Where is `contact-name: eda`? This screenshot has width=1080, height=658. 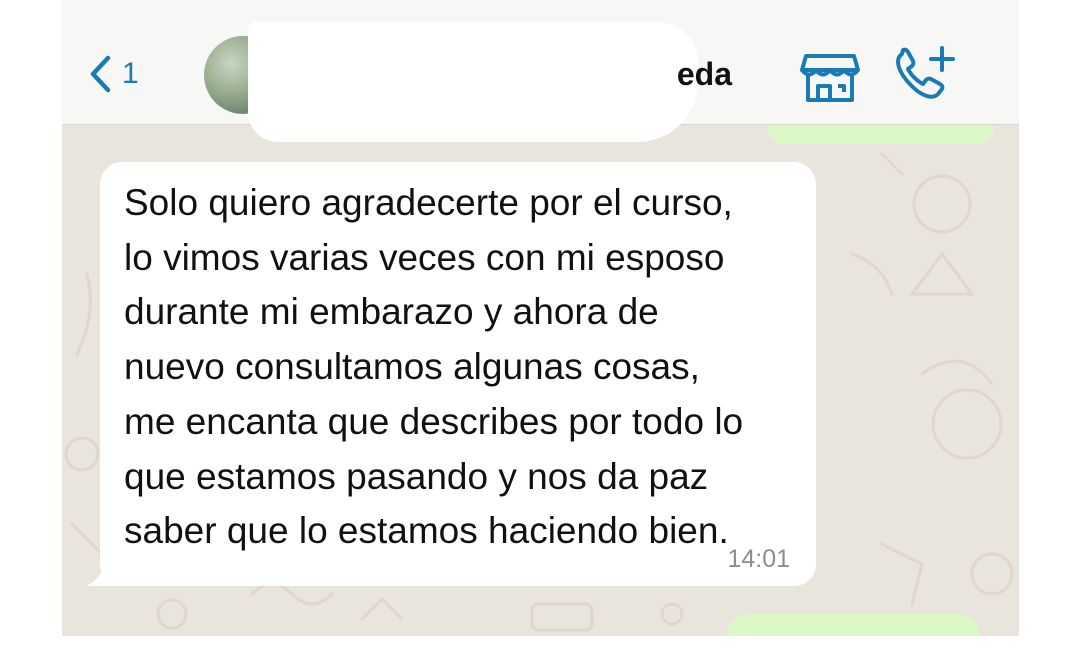
contact-name: eda is located at coordinates (632, 74).